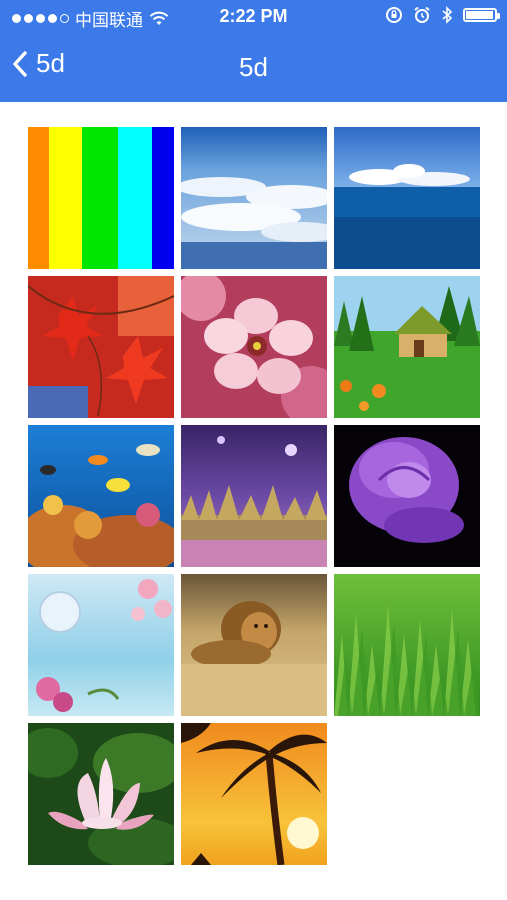  I want to click on page-title: 5d, so click(253, 67).